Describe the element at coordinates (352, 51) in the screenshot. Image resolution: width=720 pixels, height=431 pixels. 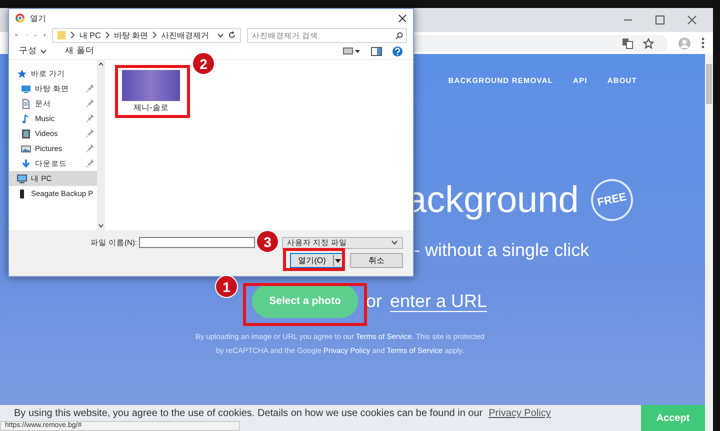
I see `view-icon` at that location.